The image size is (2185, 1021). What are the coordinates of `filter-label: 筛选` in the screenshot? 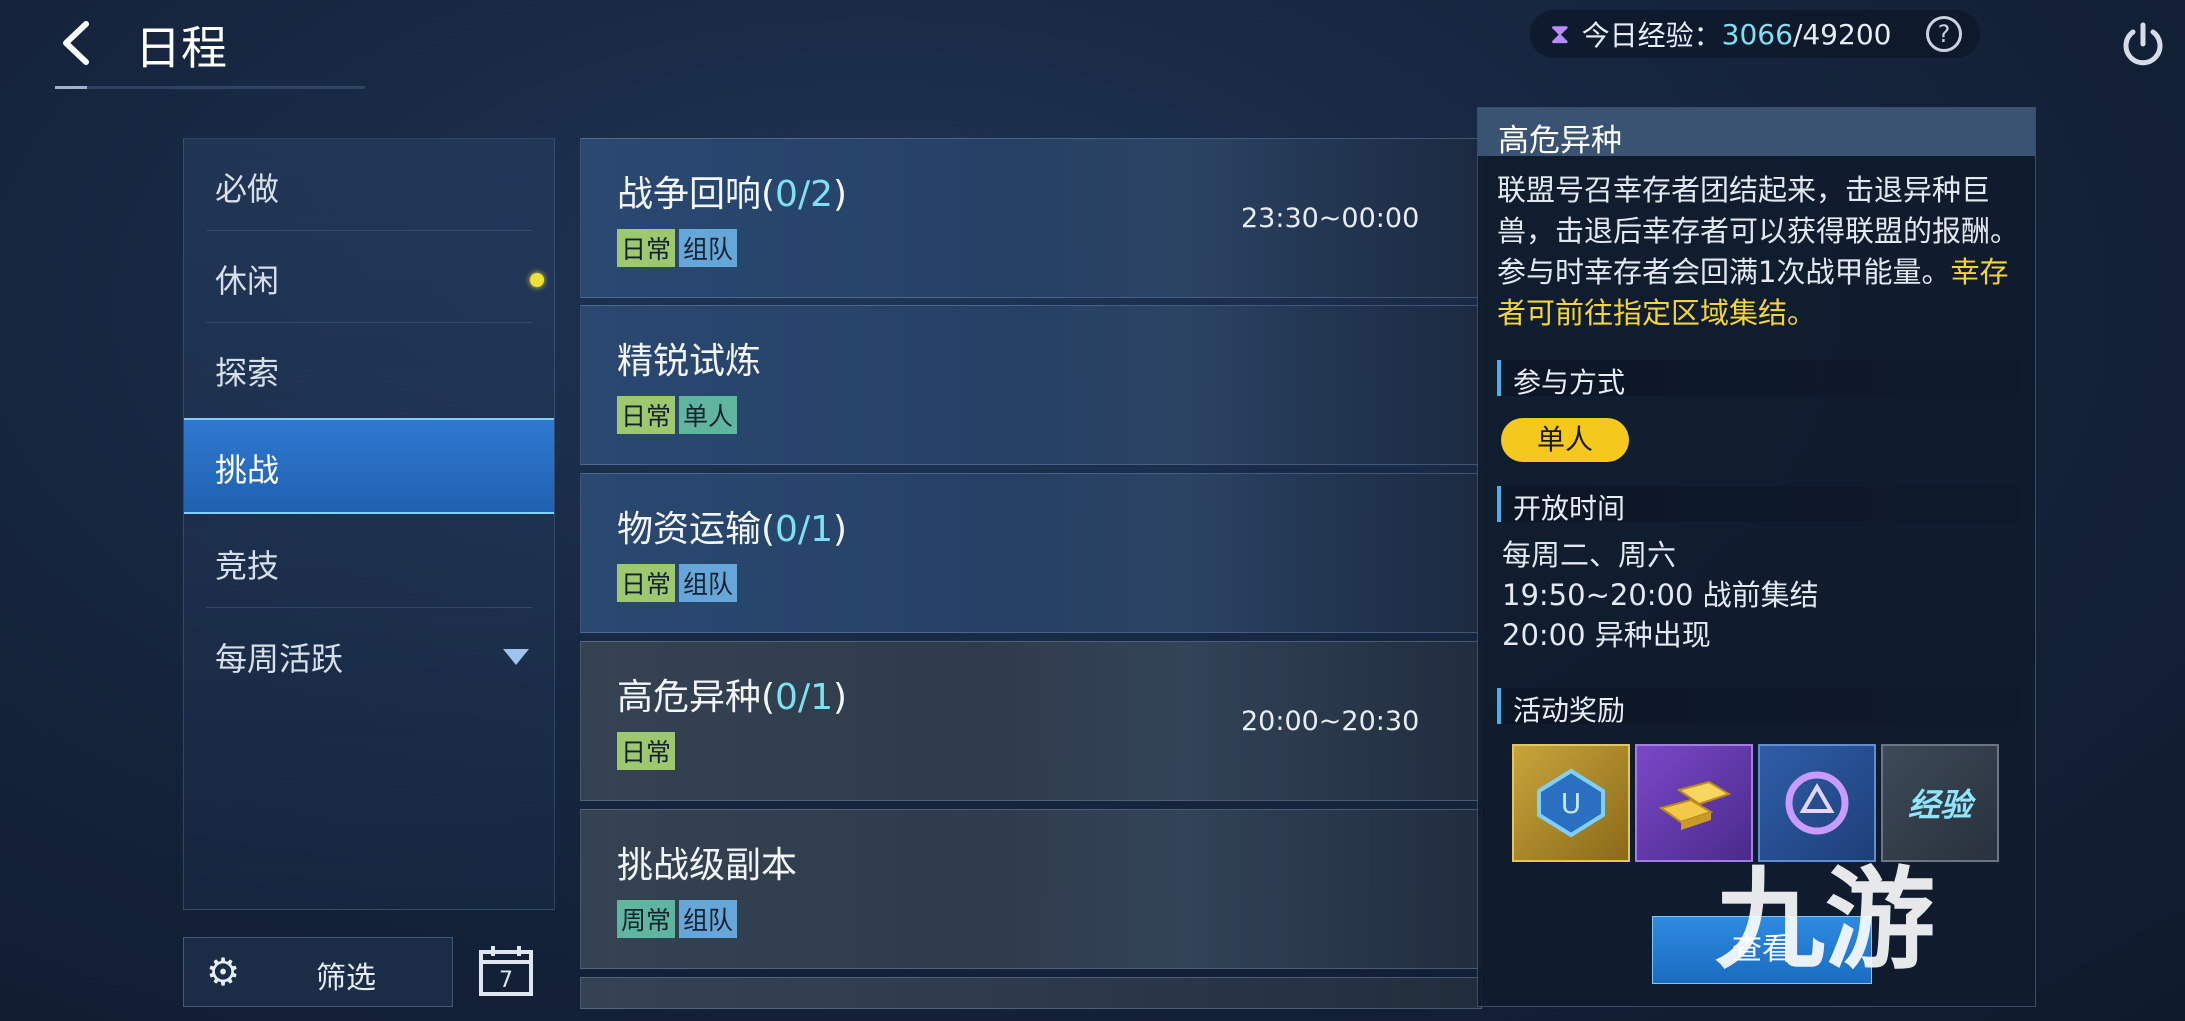 It's located at (346, 978).